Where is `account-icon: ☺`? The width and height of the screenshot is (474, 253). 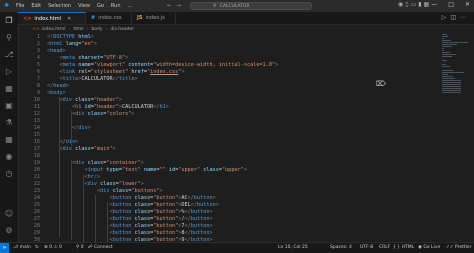
account-icon: ☺ is located at coordinates (9, 214).